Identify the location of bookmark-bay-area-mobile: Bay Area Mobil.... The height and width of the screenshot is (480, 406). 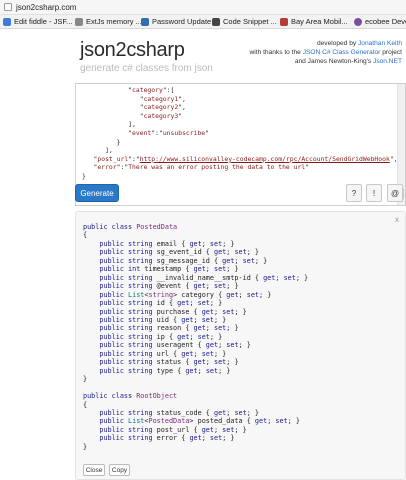
(314, 21).